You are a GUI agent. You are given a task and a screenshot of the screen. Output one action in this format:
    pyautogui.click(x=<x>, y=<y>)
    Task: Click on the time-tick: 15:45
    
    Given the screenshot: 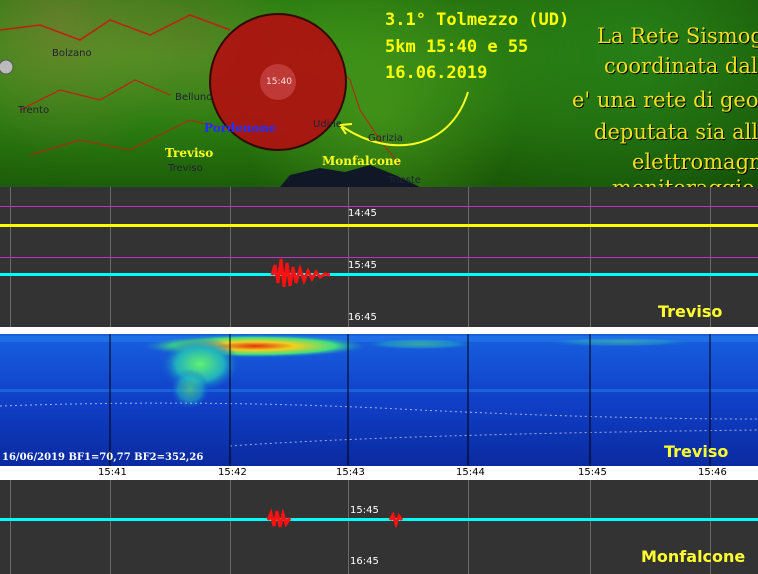 What is the action you would take?
    pyautogui.click(x=592, y=472)
    